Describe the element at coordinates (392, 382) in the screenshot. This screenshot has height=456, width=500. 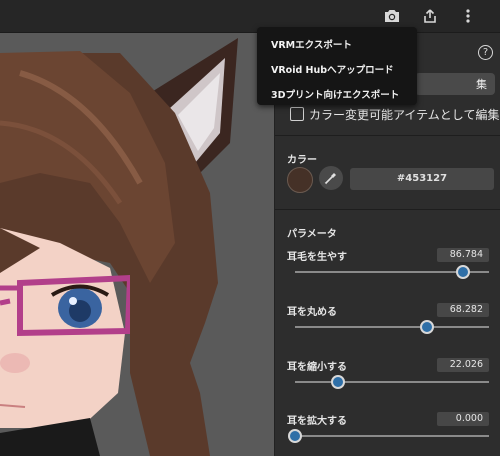
I see `param-slider-ear-shrink` at that location.